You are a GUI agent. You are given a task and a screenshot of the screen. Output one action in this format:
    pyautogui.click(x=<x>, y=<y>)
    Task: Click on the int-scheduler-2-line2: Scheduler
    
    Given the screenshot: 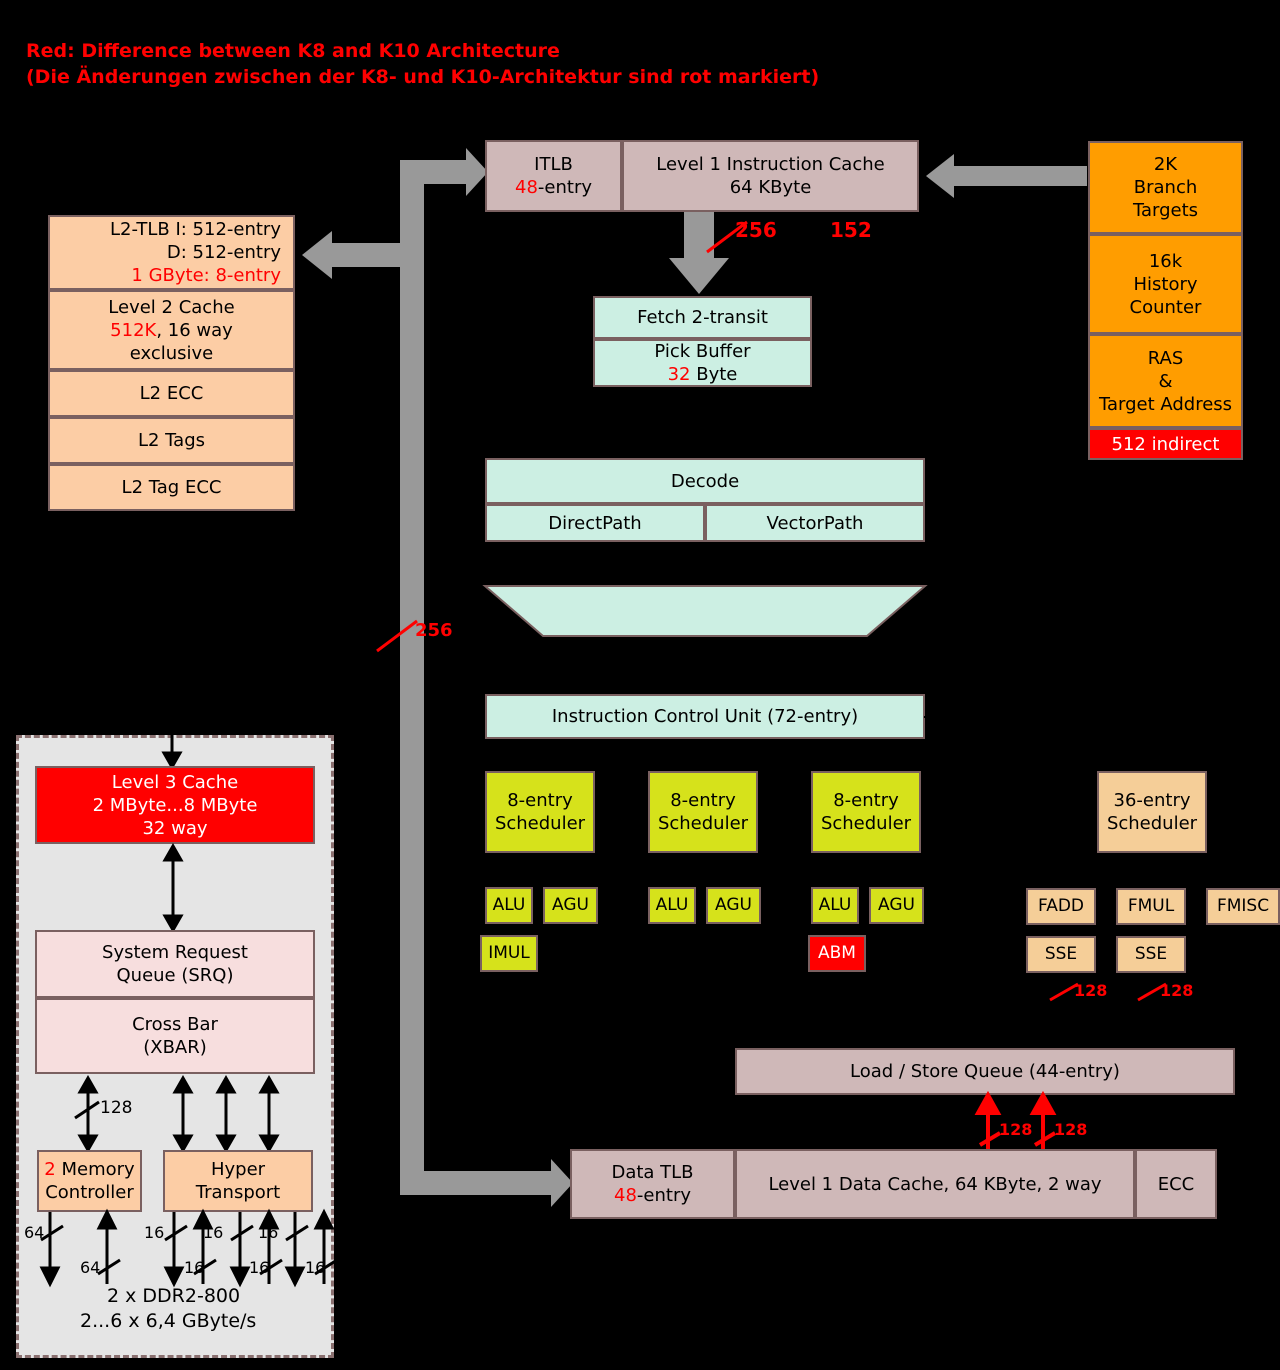 What is the action you would take?
    pyautogui.click(x=703, y=823)
    